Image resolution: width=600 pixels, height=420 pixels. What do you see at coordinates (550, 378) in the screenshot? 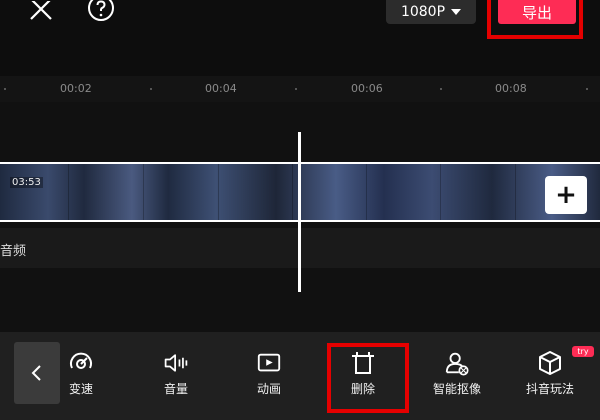
I see `tool-douyin-play: 抖音玩法` at bounding box center [550, 378].